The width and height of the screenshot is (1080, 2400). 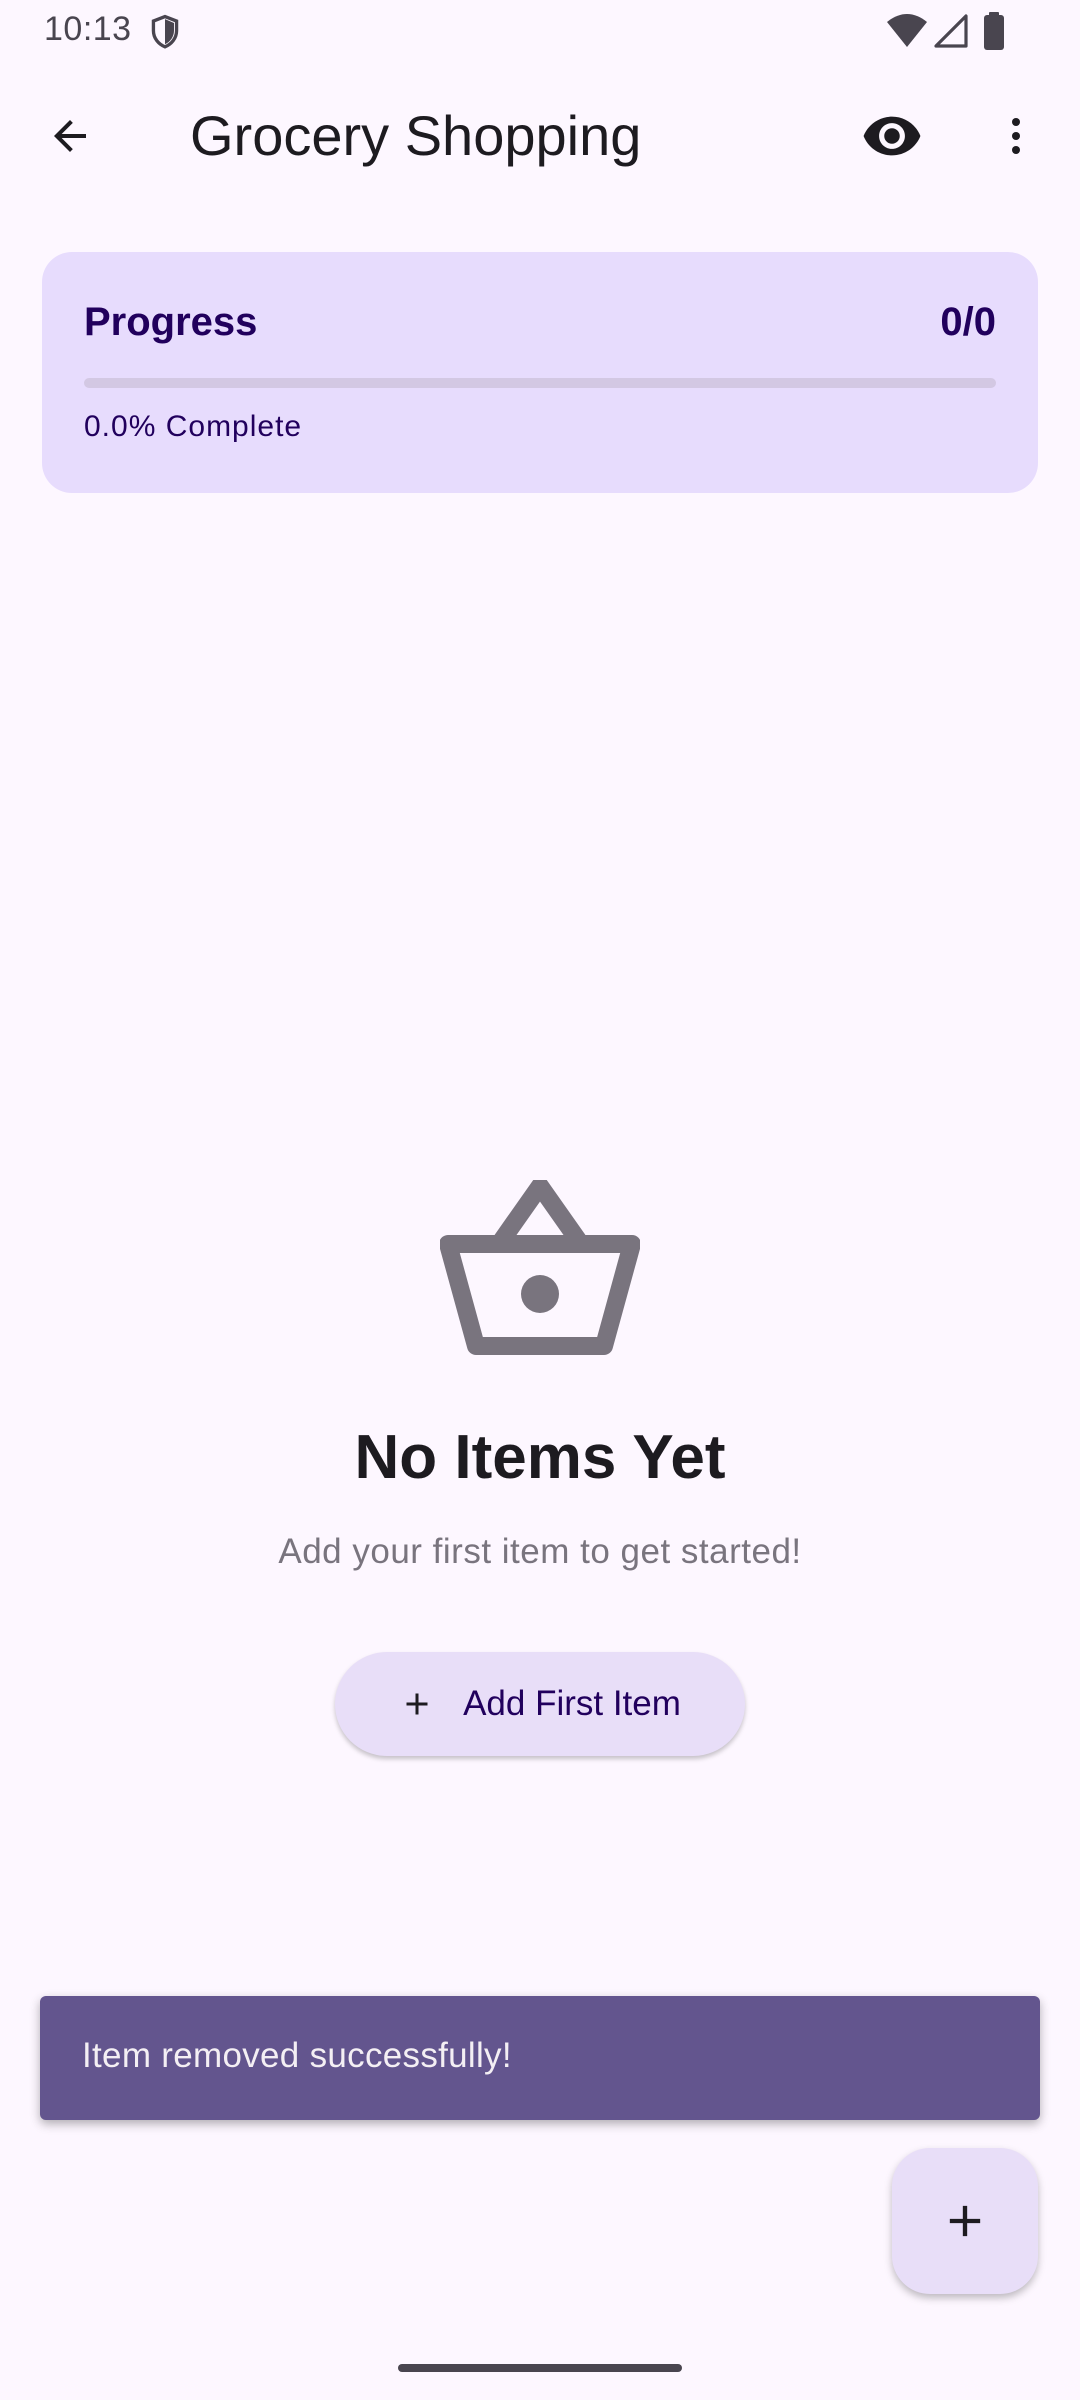 I want to click on add-item-fab, so click(x=965, y=2221).